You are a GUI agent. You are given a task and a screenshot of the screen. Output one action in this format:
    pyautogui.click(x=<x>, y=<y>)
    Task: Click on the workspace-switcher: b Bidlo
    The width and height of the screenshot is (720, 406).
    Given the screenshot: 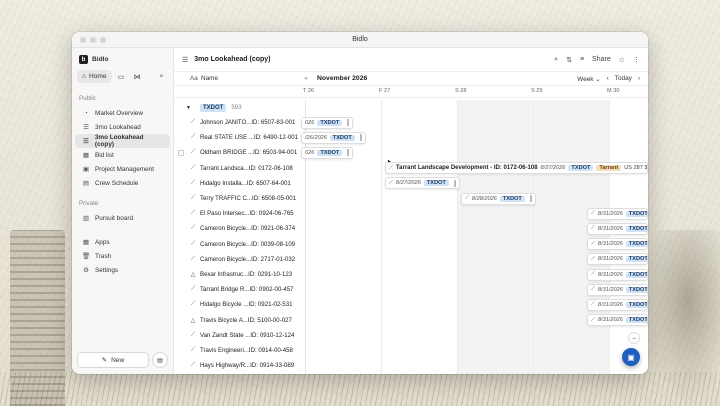 What is the action you would take?
    pyautogui.click(x=122, y=58)
    